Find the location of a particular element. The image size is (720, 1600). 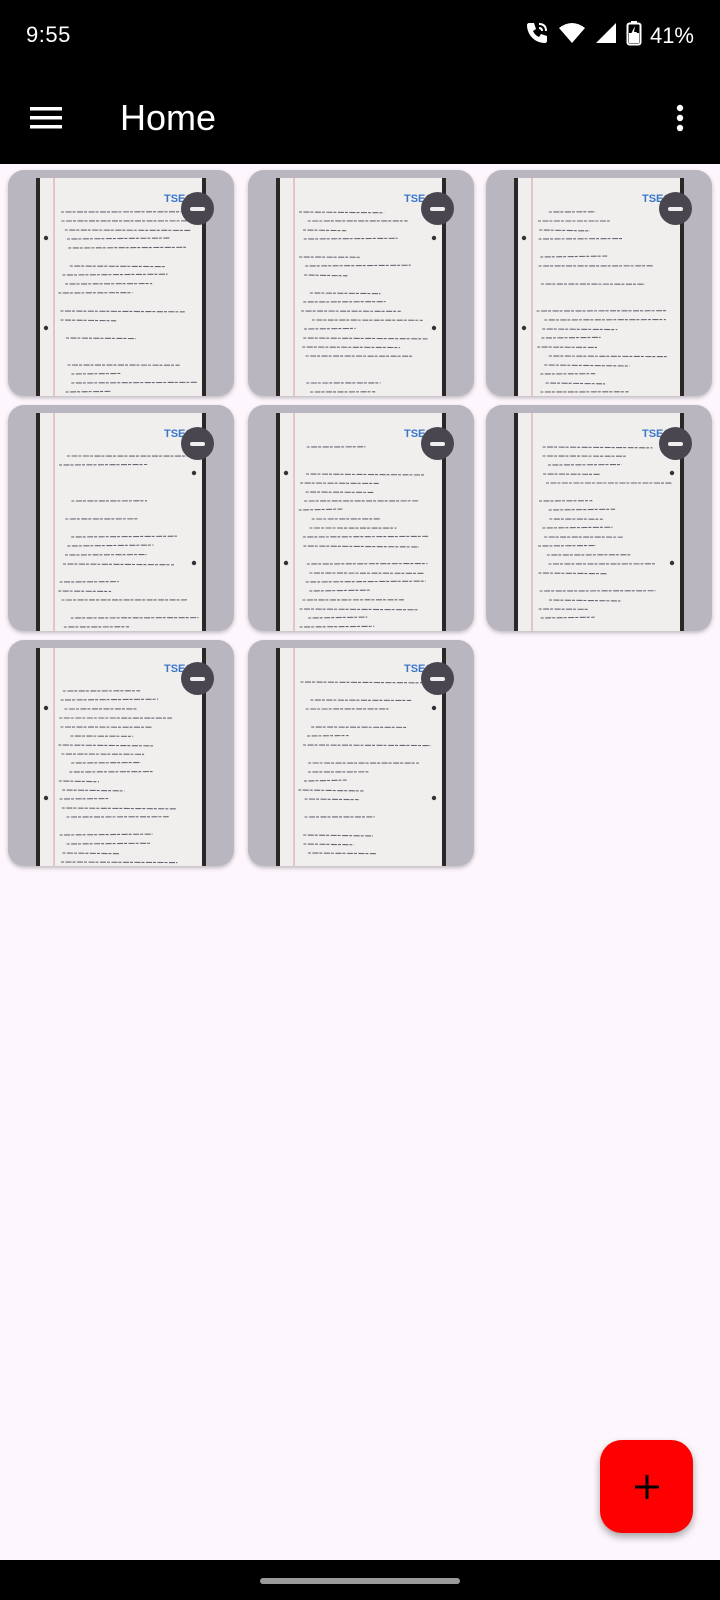

navigation-bar is located at coordinates (360, 1580).